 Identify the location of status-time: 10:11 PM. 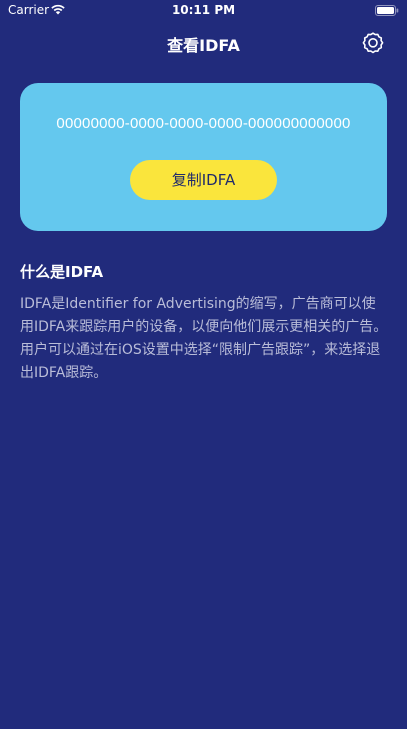
(203, 10).